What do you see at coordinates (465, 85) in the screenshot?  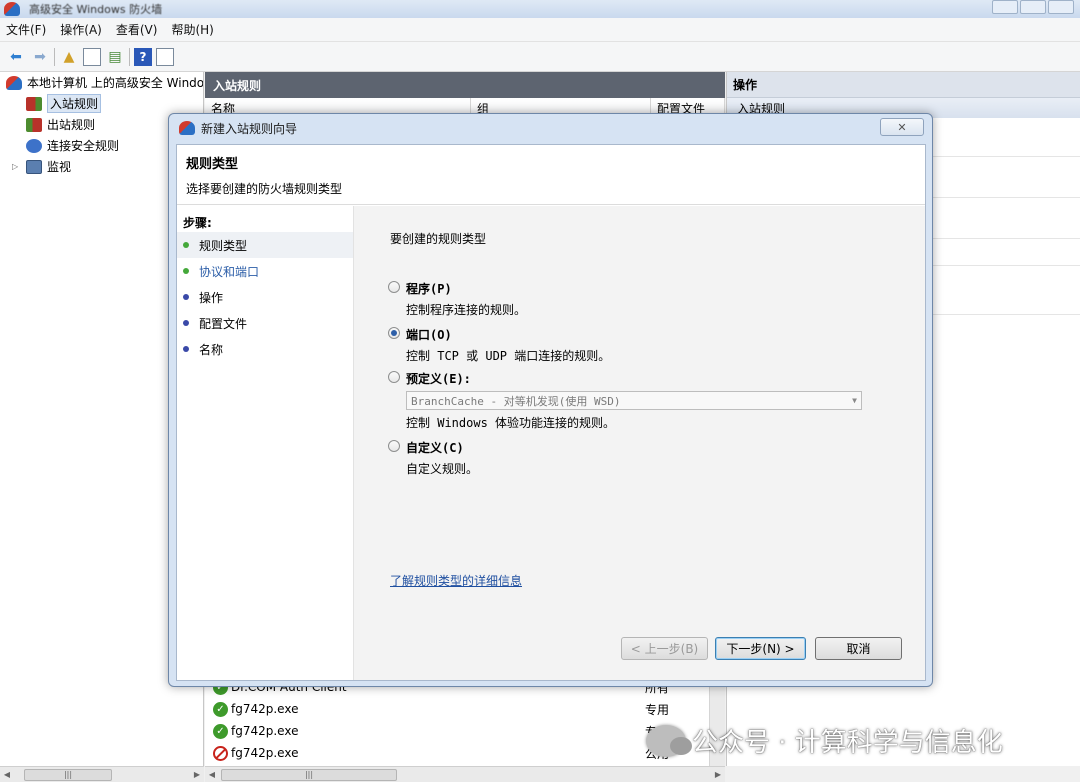 I see `rules-pane-title: 入站规则` at bounding box center [465, 85].